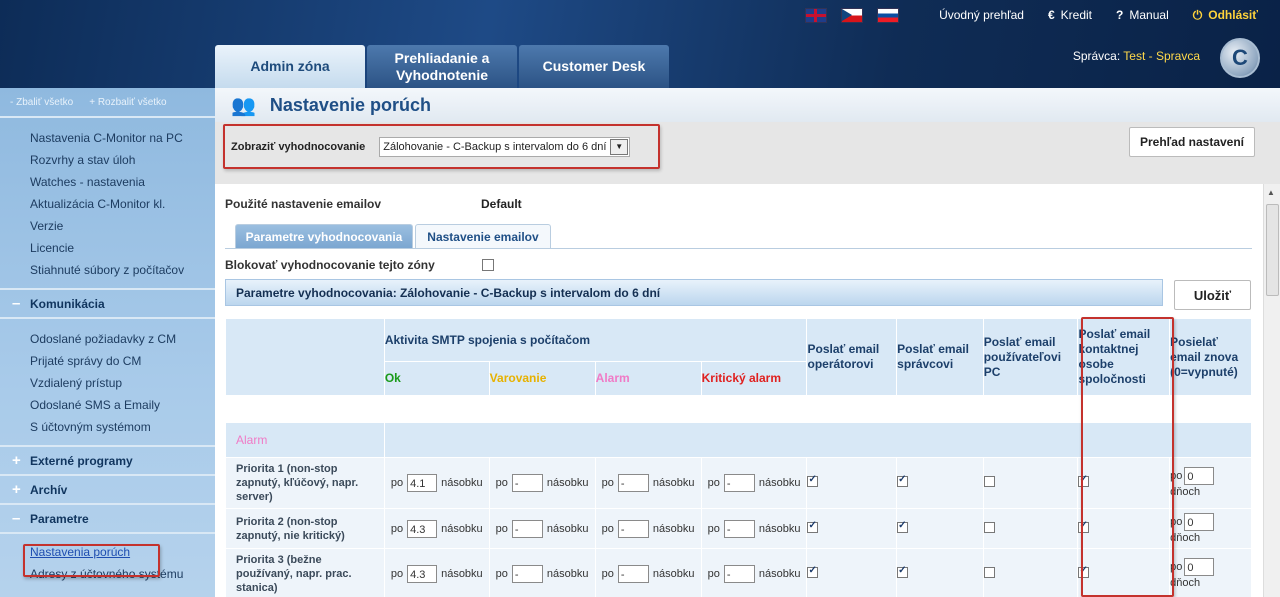 The height and width of the screenshot is (597, 1280). Describe the element at coordinates (127, 102) in the screenshot. I see `expand-all-link: + Rozbaliť všetko` at that location.